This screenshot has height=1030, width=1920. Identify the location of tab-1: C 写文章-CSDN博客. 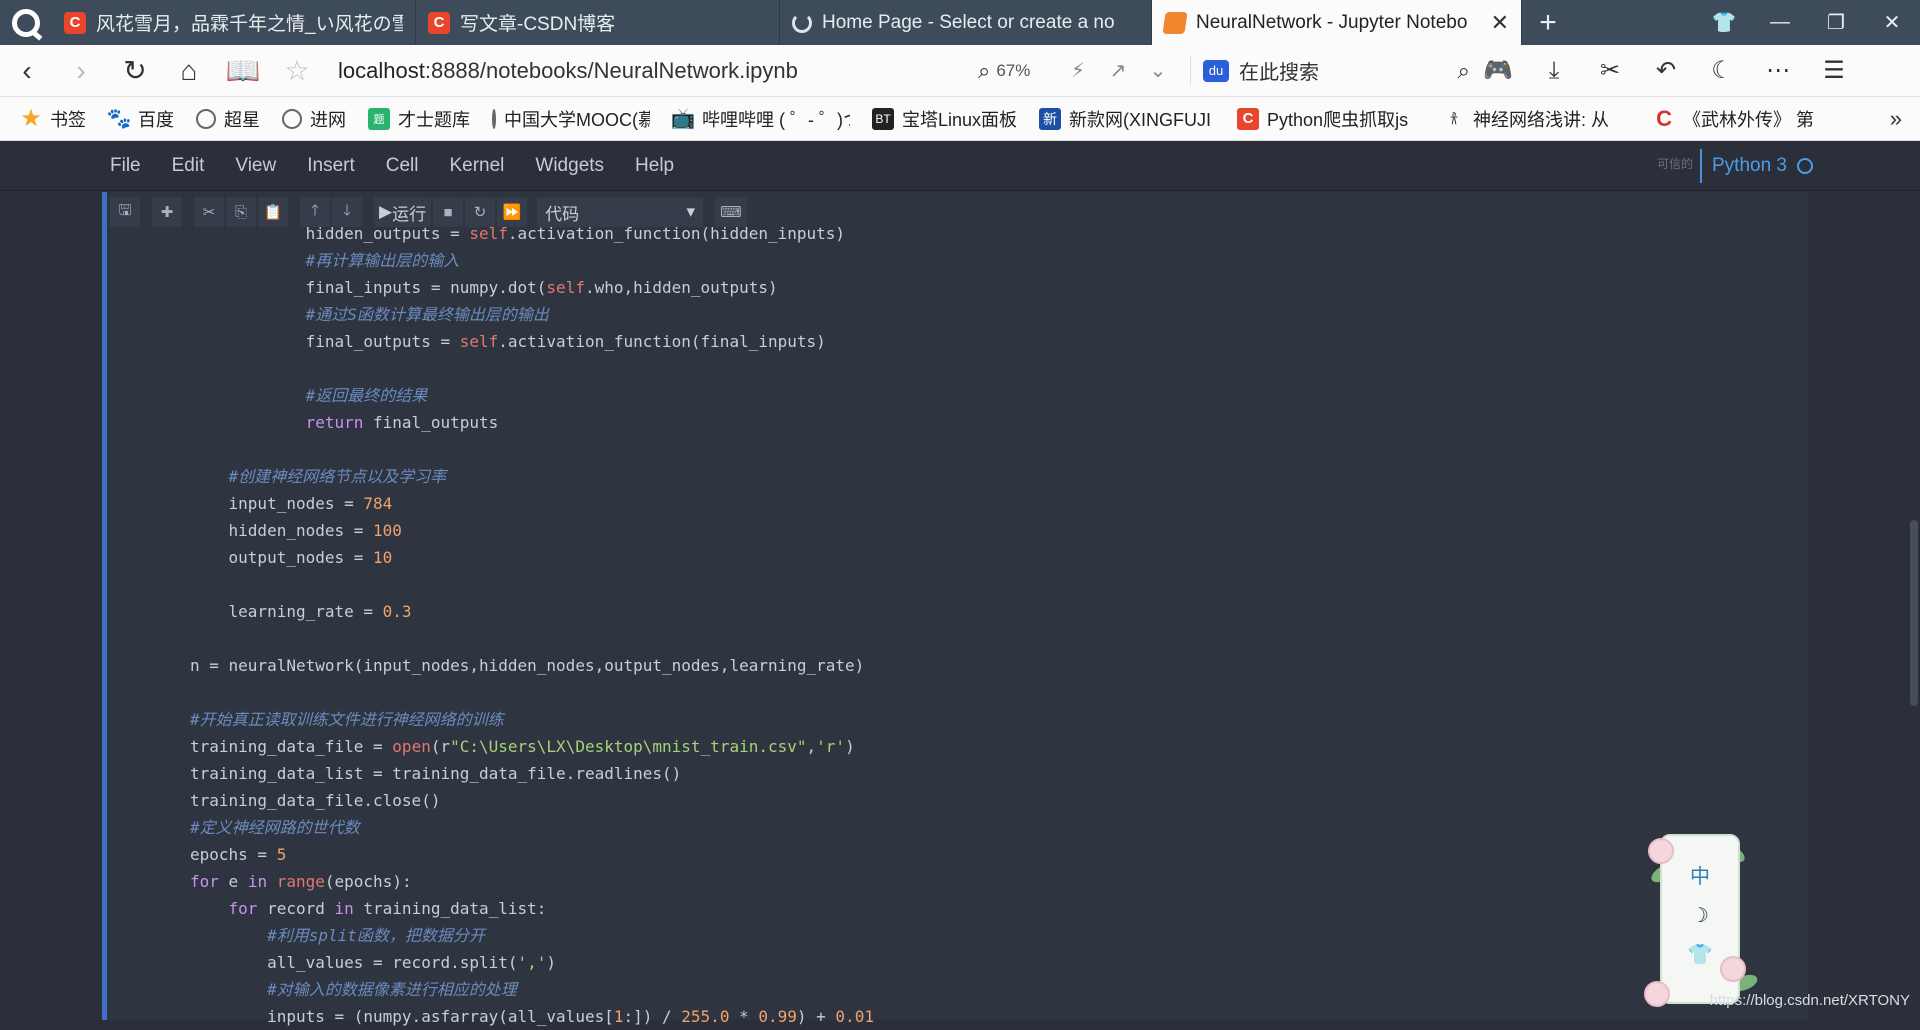
(598, 22).